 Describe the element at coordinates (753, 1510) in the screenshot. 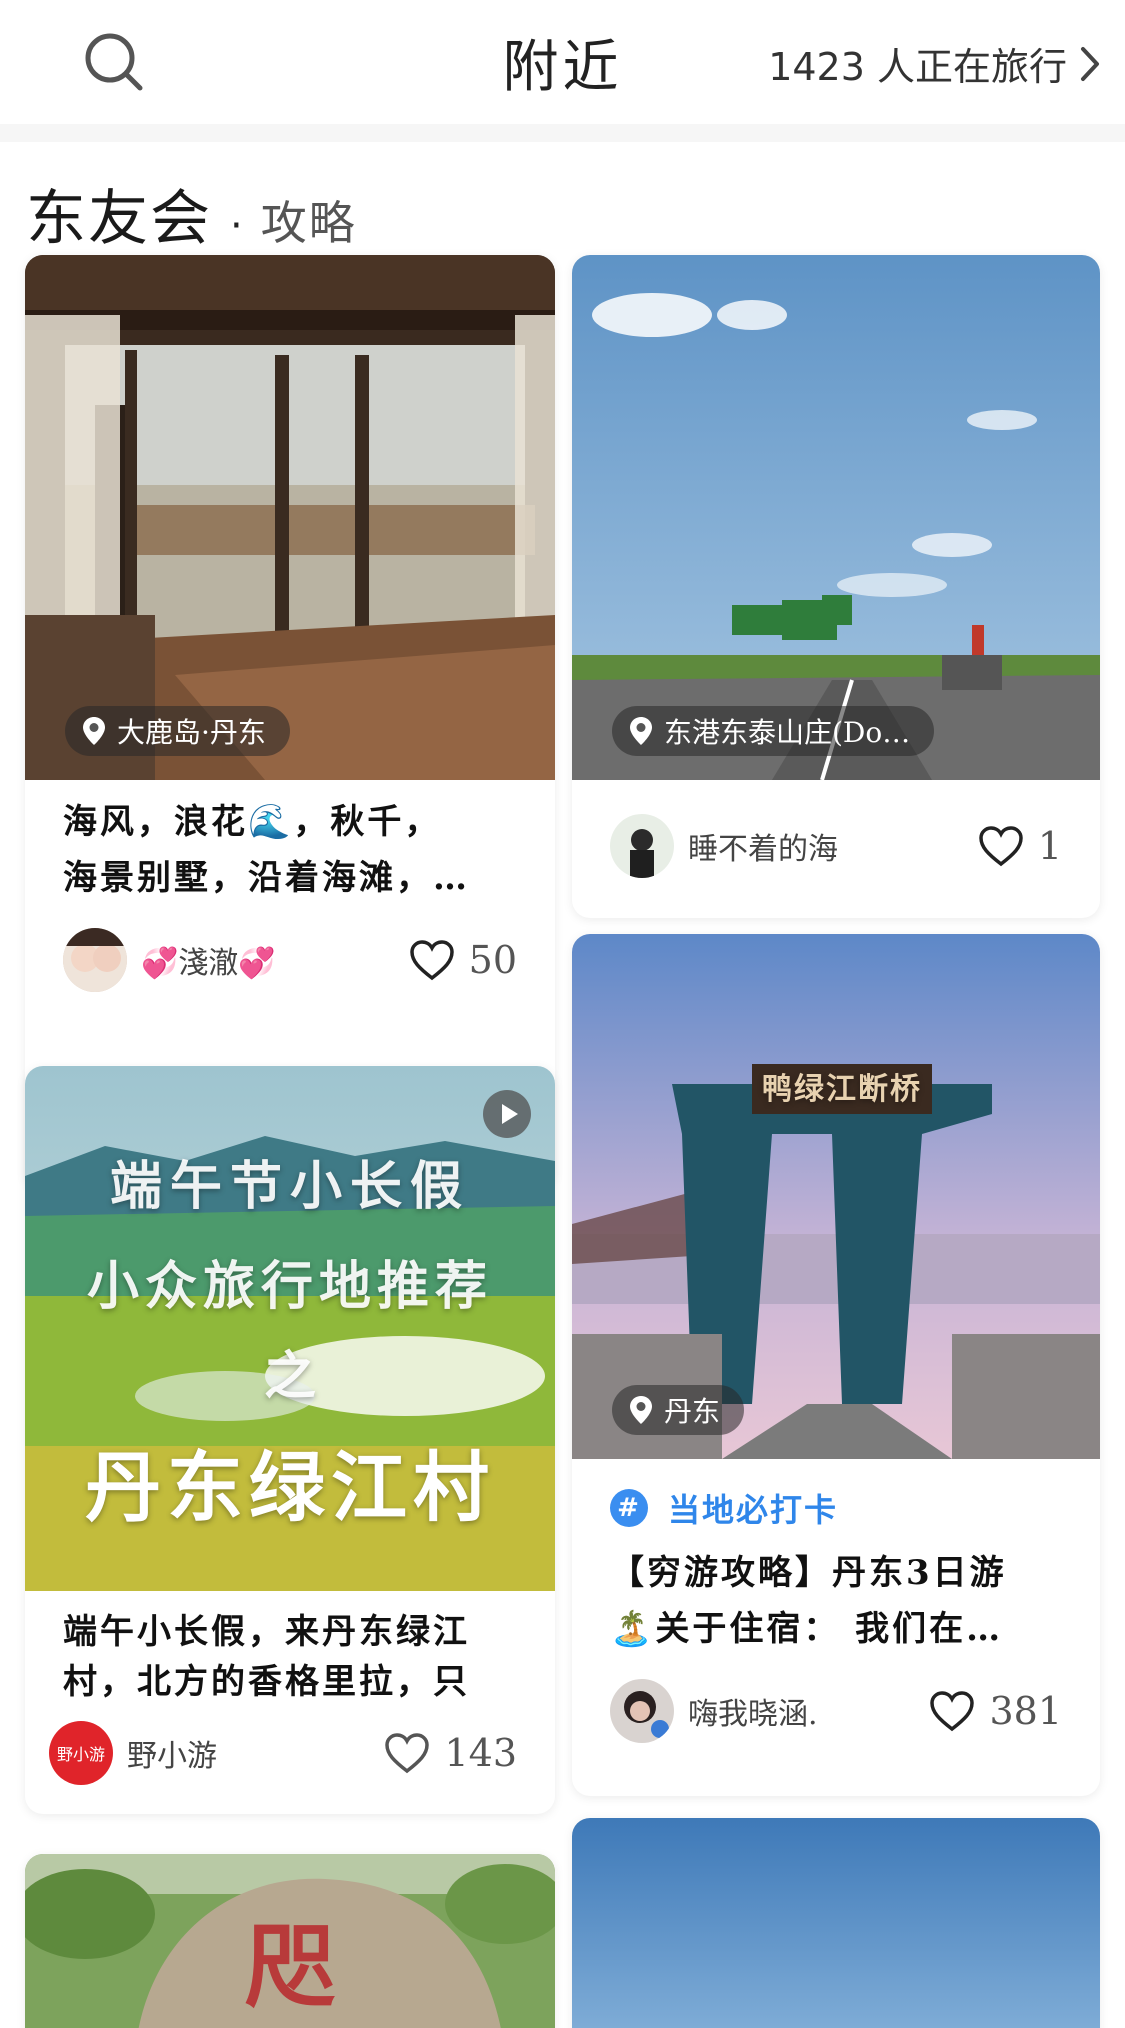

I see `topic-tag-label: 当地必打卡` at that location.